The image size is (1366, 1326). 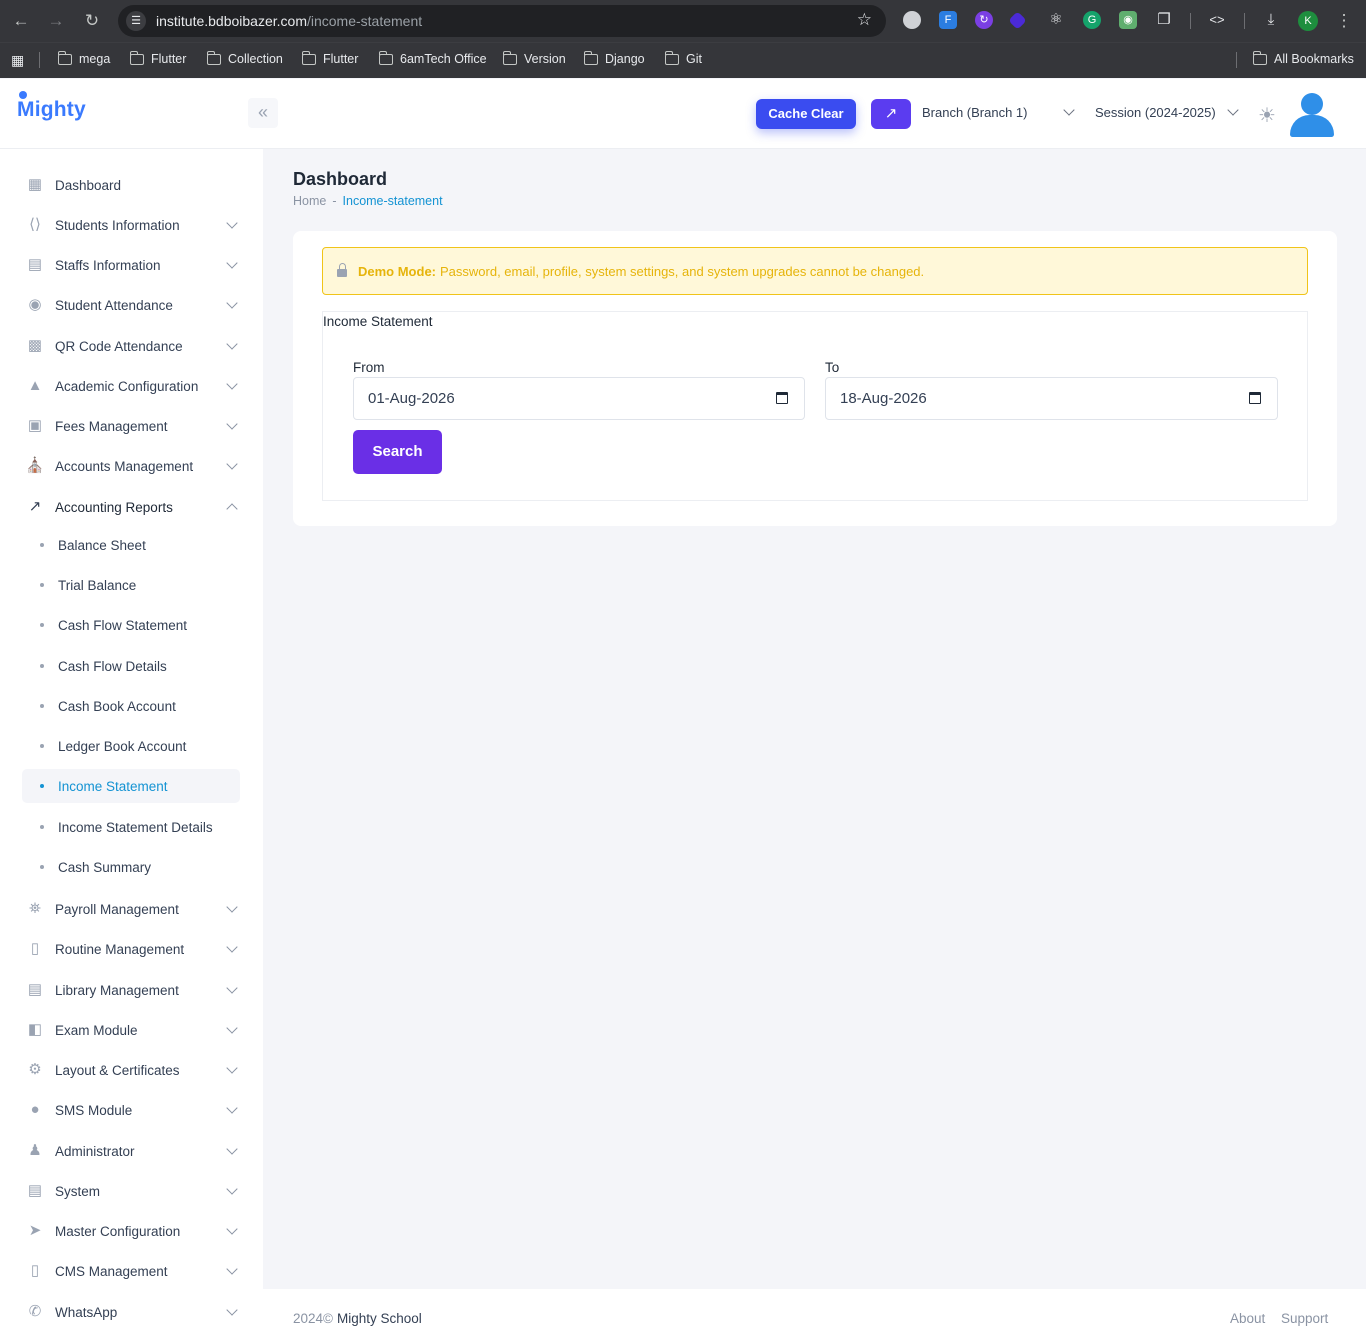 I want to click on forward-icon: →, so click(x=56, y=21).